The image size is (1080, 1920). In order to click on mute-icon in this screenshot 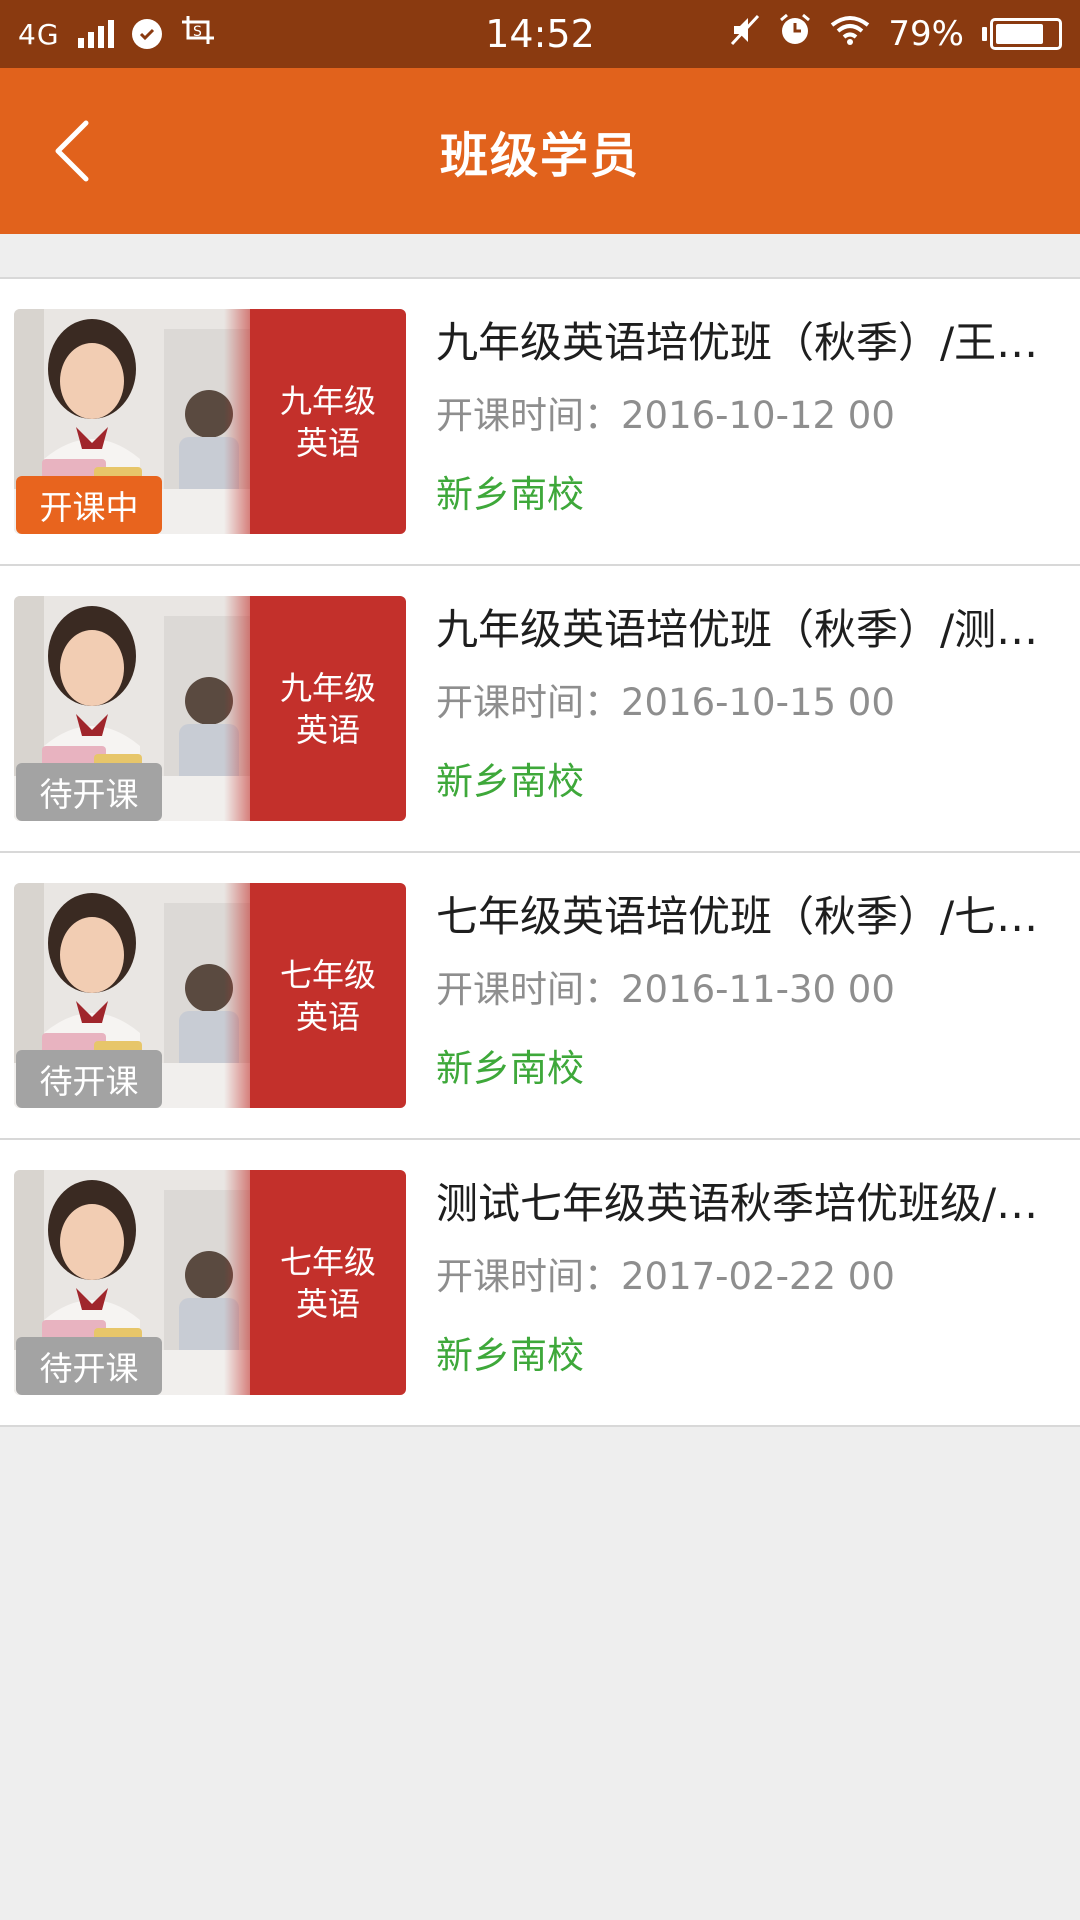, I will do `click(745, 34)`.